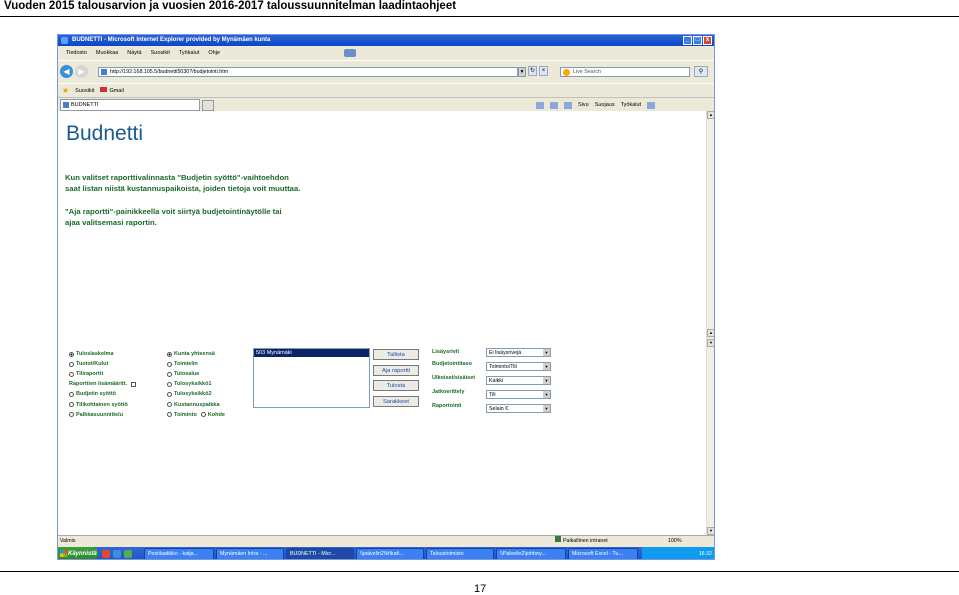  What do you see at coordinates (214, 53) in the screenshot?
I see `menu-help: Ohje` at bounding box center [214, 53].